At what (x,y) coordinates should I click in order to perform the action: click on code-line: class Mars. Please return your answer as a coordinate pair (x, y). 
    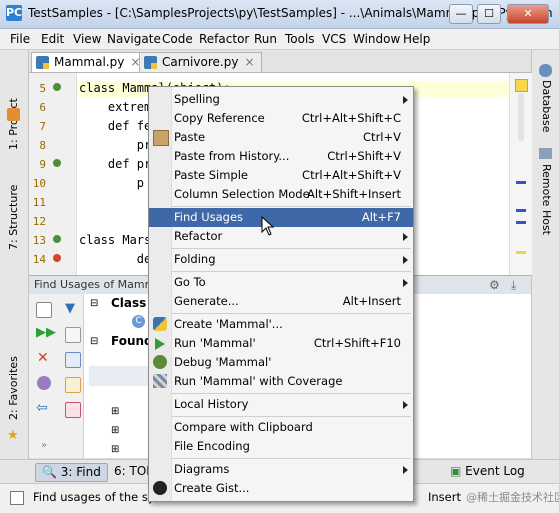
    Looking at the image, I should click on (115, 240).